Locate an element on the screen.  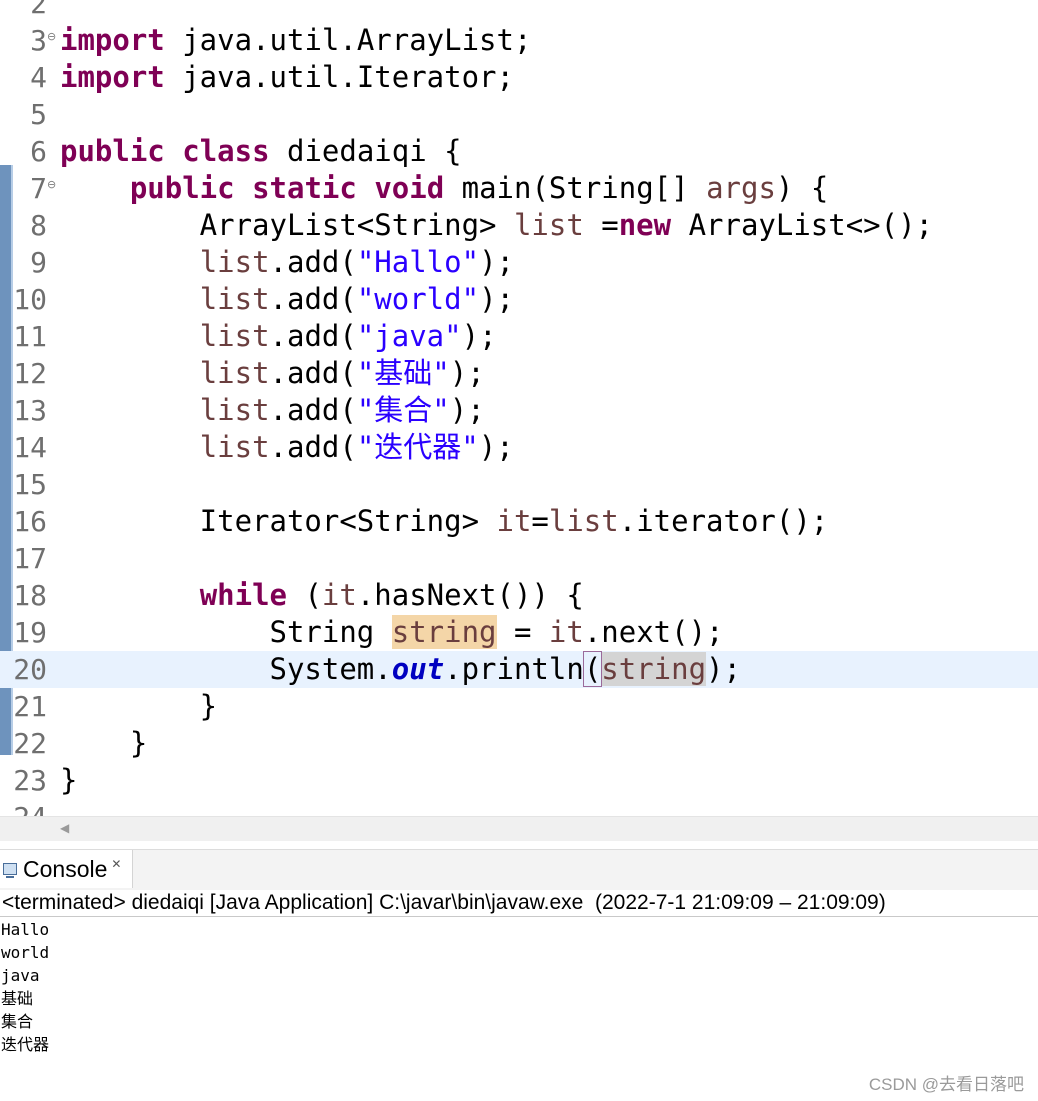
console-output-line: 集合 is located at coordinates (17, 1021).